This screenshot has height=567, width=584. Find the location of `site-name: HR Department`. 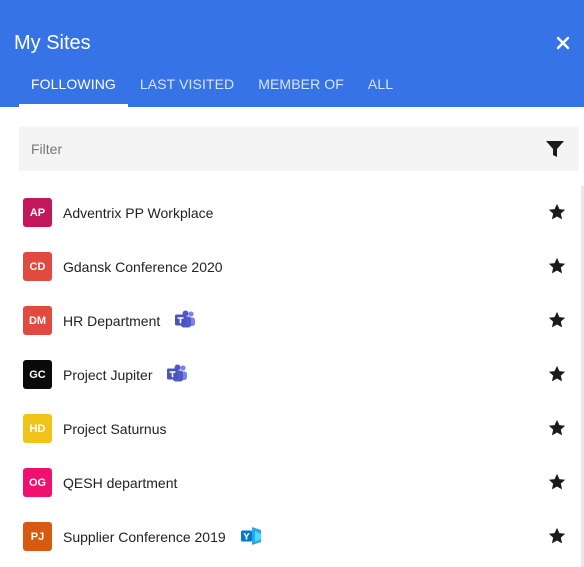

site-name: HR Department is located at coordinates (111, 321).